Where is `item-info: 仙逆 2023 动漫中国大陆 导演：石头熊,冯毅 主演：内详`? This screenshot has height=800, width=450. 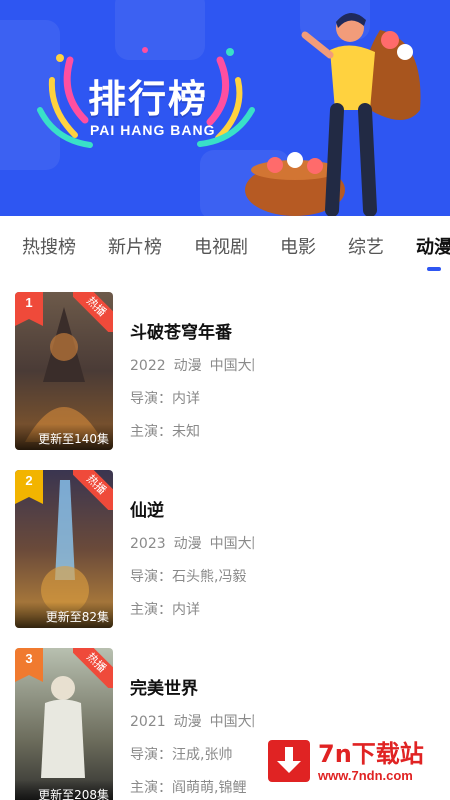 item-info: 仙逆 2023 动漫中国大陆 导演：石头熊,冯毅 主演：内详 is located at coordinates (192, 564).